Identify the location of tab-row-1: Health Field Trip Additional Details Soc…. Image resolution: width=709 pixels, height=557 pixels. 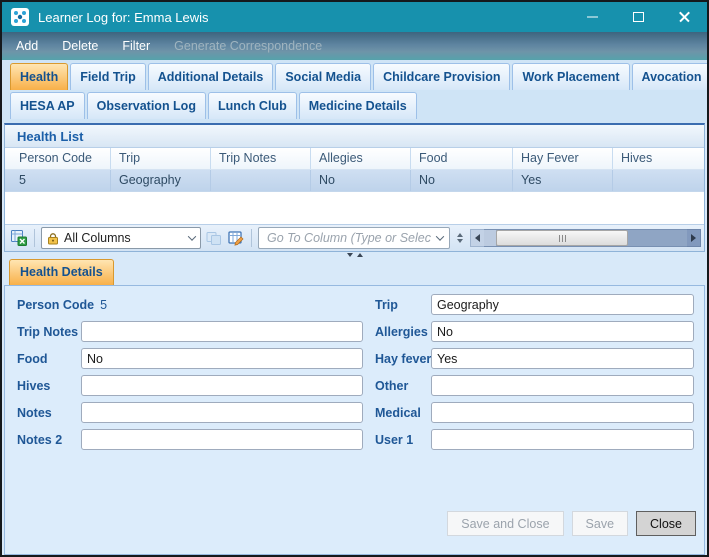
(358, 76).